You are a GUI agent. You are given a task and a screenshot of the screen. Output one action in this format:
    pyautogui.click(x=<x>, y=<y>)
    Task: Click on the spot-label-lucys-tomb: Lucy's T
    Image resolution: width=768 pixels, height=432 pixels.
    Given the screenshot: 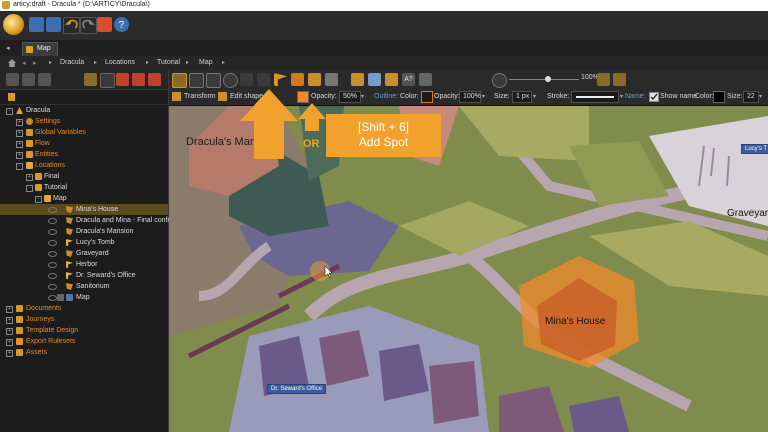 What is the action you would take?
    pyautogui.click(x=754, y=149)
    